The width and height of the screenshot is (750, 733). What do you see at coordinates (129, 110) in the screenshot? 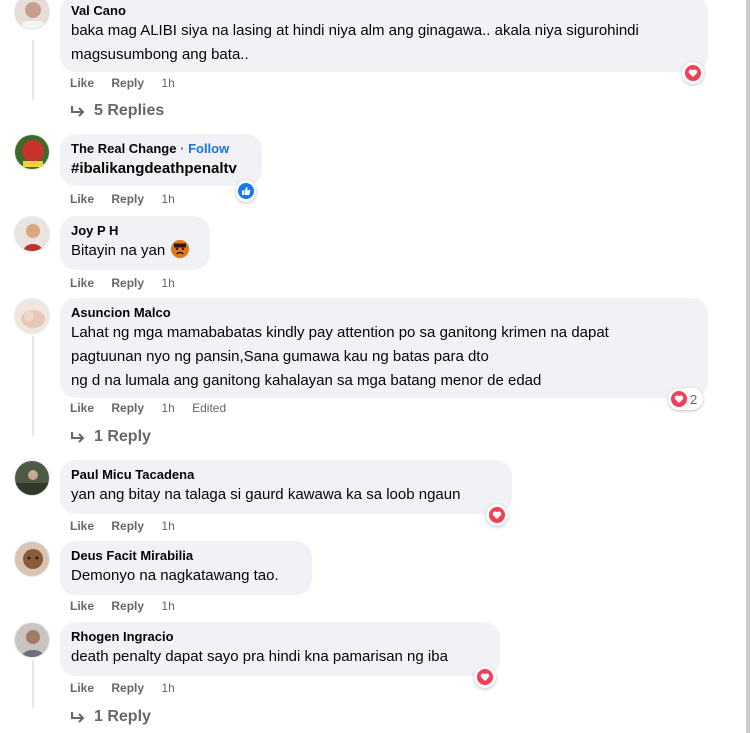
I see `replies-label: 5 Replies` at bounding box center [129, 110].